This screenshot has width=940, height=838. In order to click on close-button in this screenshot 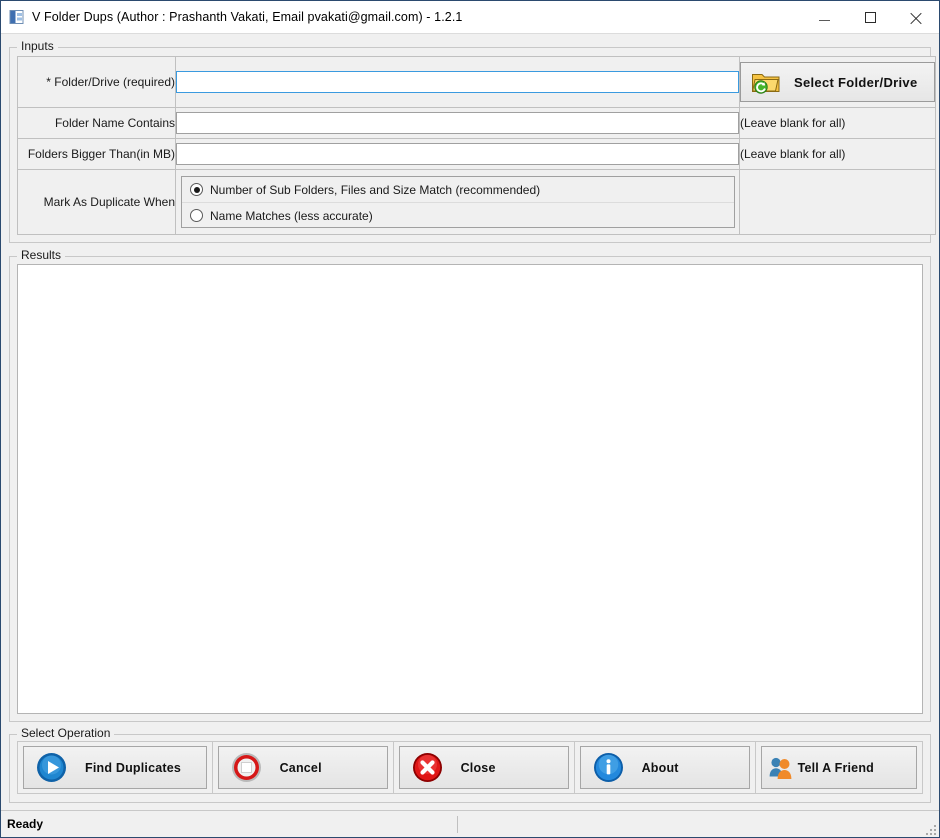, I will do `click(916, 17)`.